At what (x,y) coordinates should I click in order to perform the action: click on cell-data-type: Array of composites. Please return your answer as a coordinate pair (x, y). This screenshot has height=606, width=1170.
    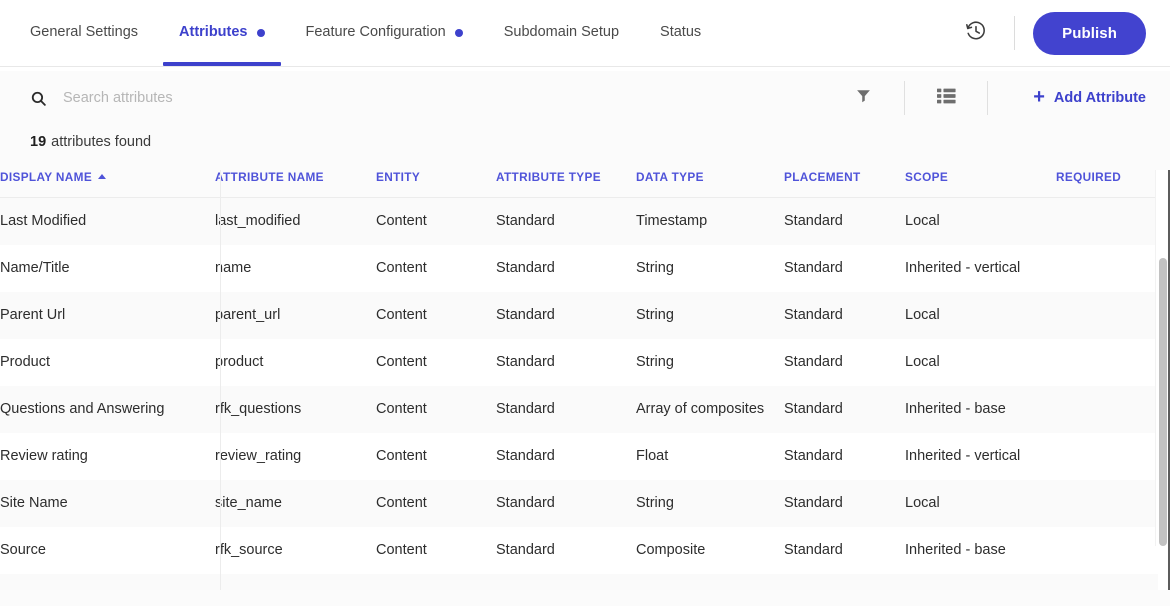
    Looking at the image, I should click on (710, 410).